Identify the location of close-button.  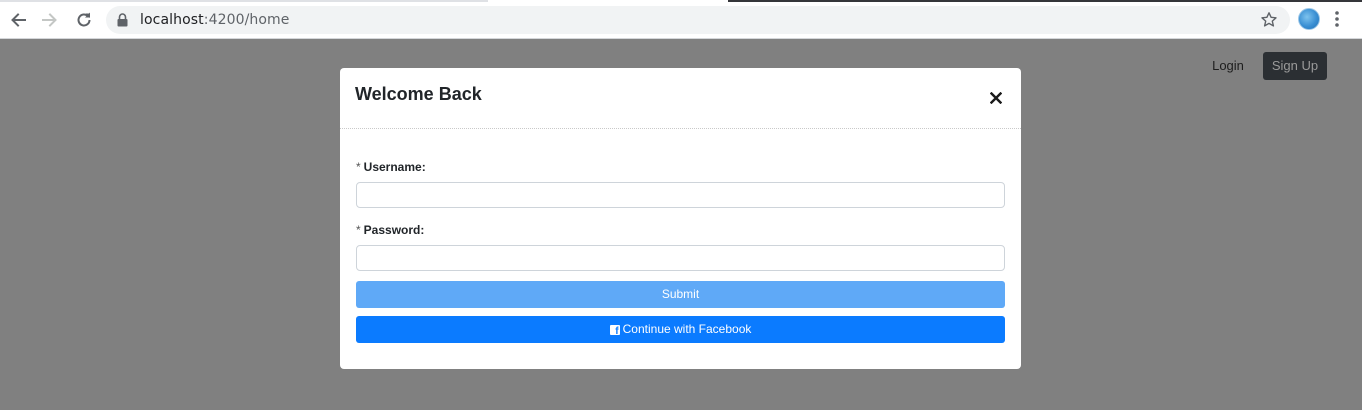
(996, 98).